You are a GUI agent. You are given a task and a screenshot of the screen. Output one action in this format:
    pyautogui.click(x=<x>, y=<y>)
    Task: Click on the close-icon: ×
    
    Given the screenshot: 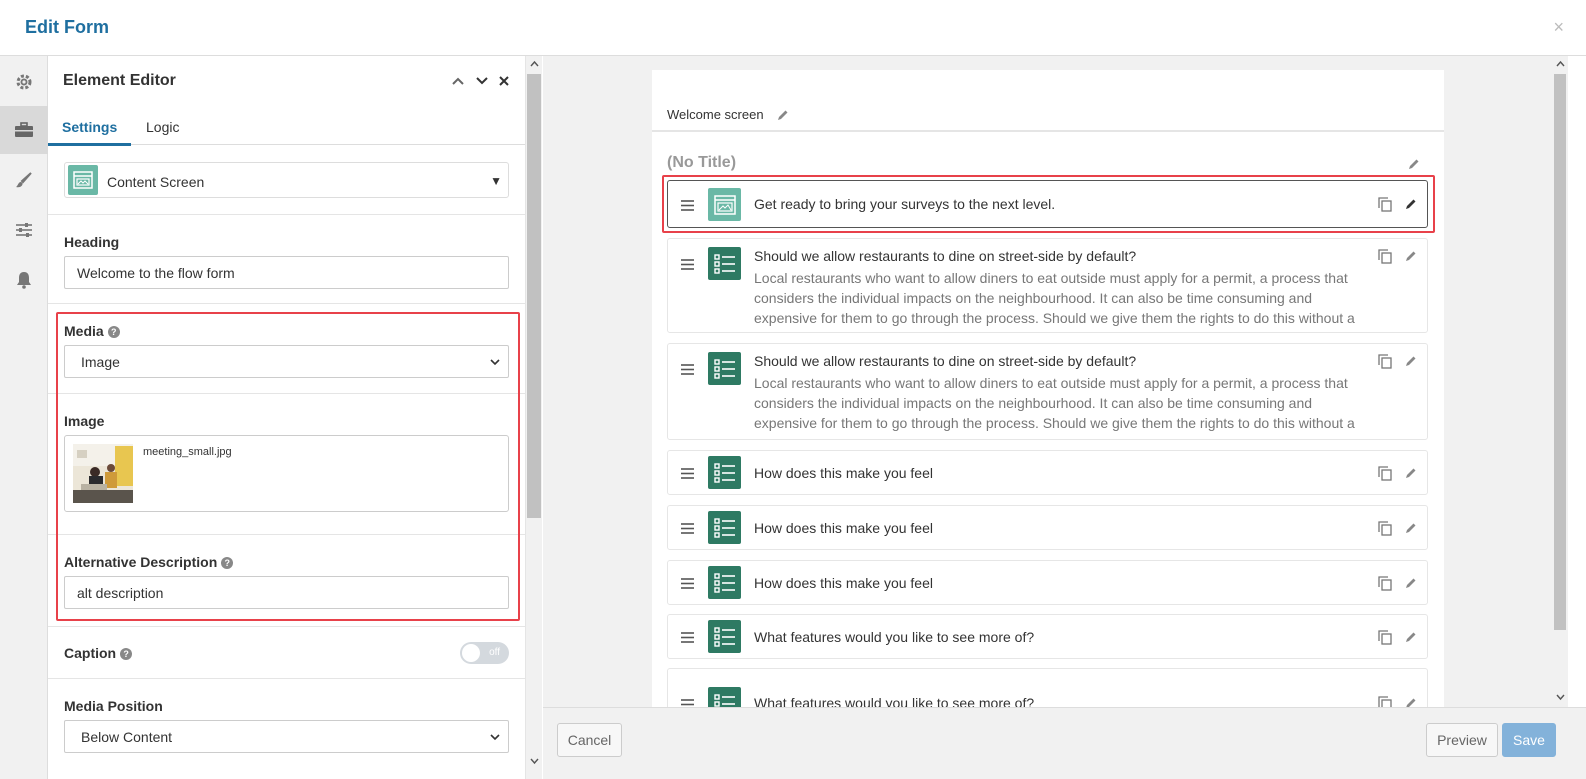 What is the action you would take?
    pyautogui.click(x=1558, y=27)
    